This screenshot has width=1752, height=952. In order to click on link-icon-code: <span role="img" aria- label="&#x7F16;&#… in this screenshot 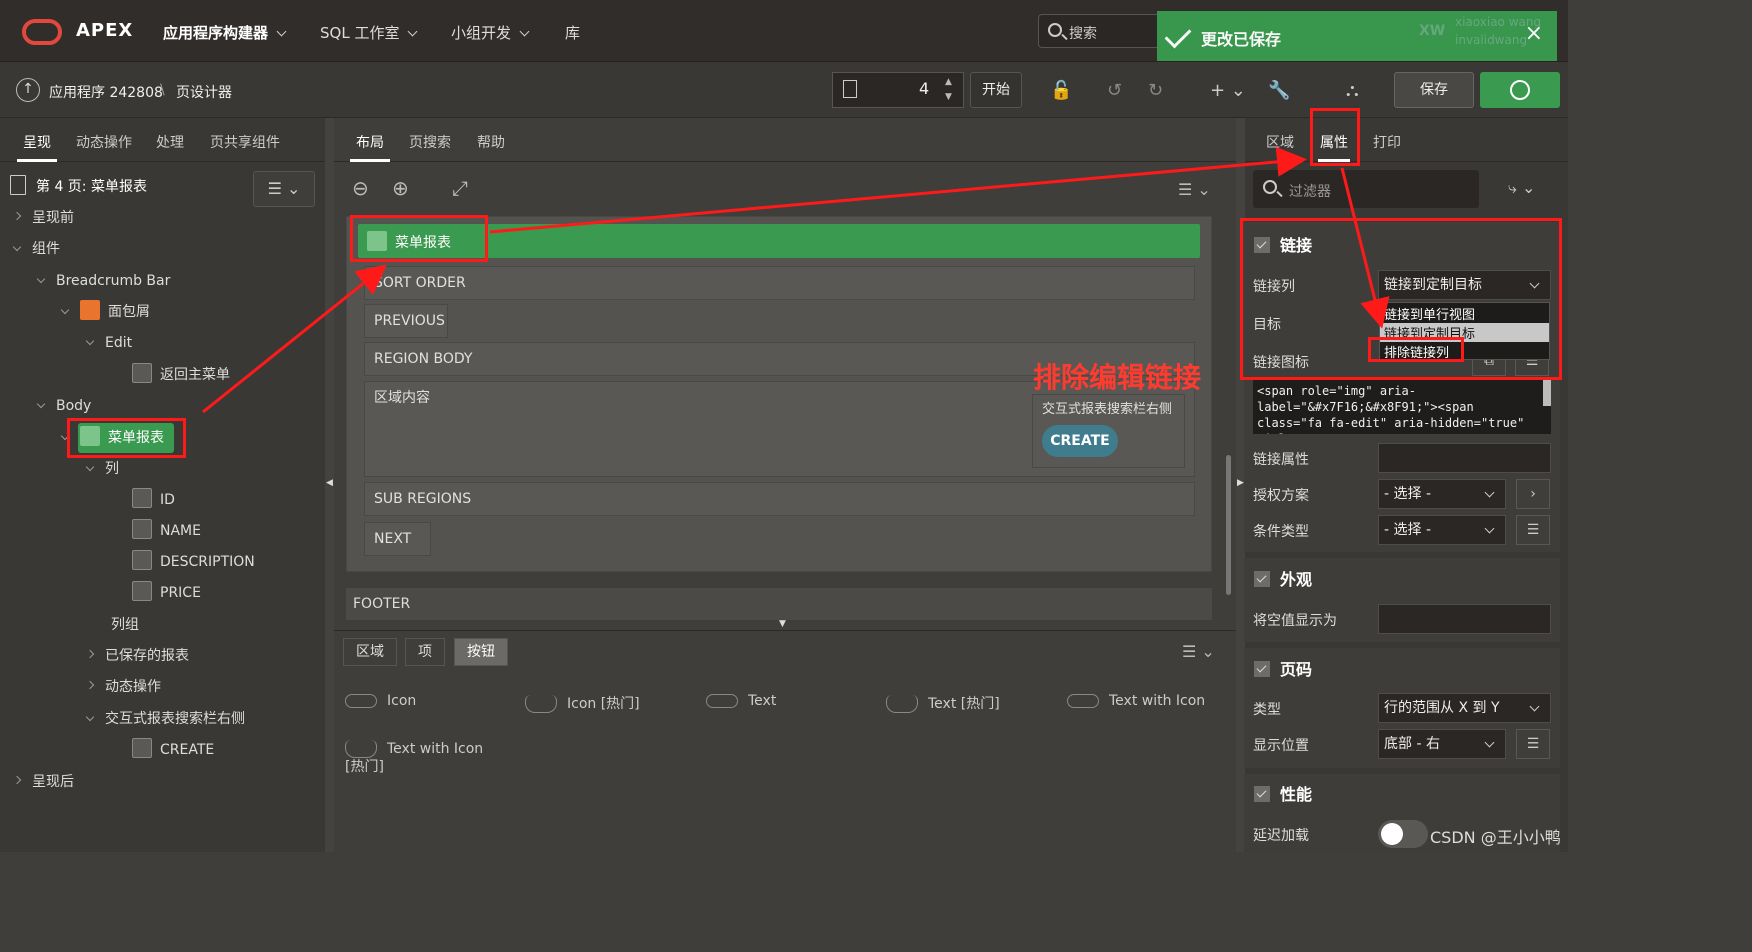, I will do `click(1402, 407)`.